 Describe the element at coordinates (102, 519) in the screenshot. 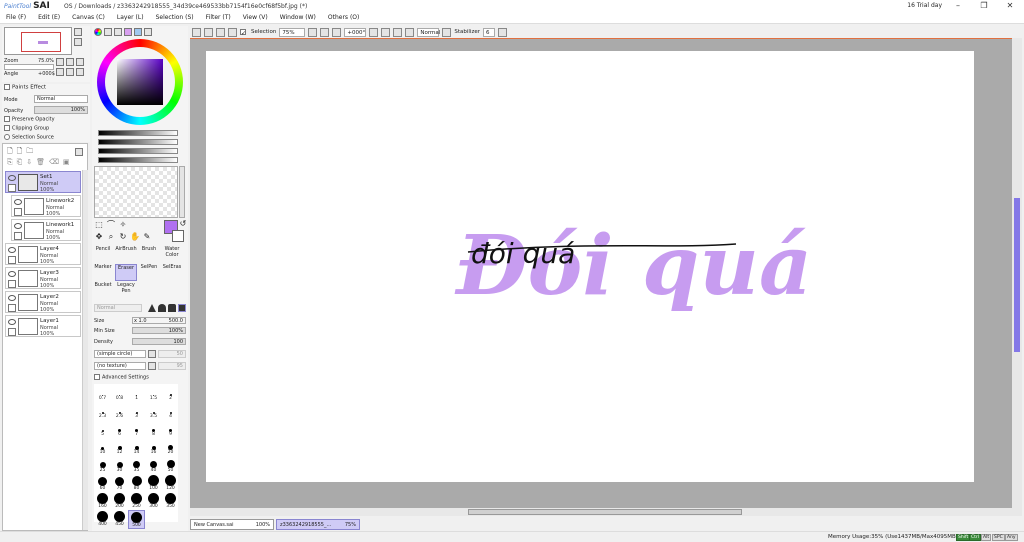

I see `brush-size-400: 400` at that location.